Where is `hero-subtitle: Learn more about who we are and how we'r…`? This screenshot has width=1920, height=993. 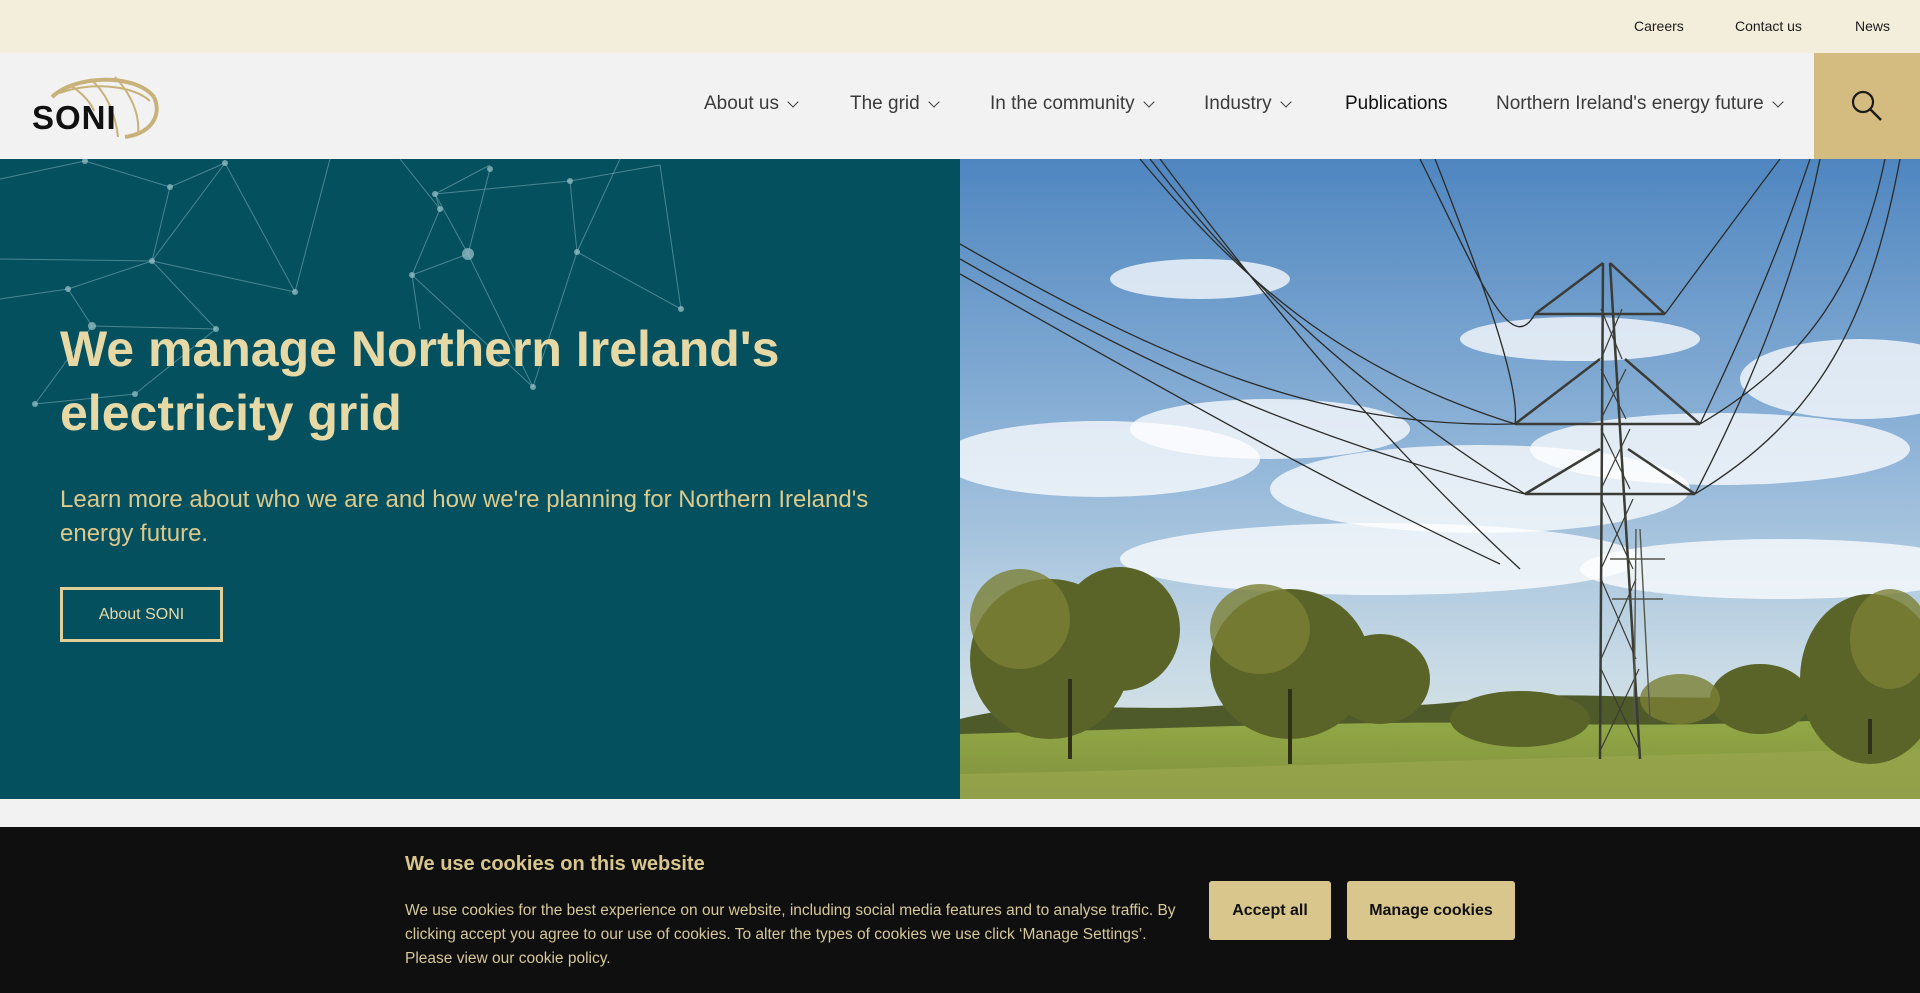
hero-subtitle: Learn more about who we are and how we'r… is located at coordinates (464, 516).